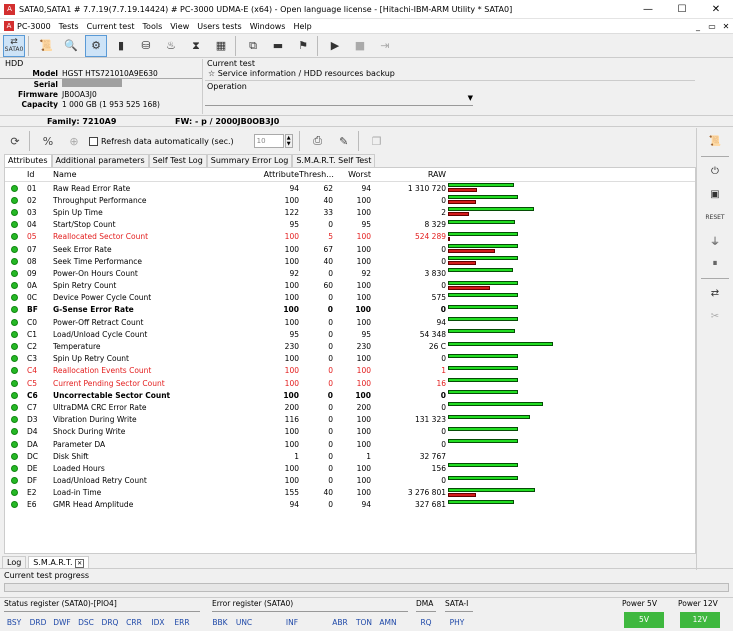  I want to click on table-row: DE Loaded Hours 100 0 100 156, so click(350, 468).